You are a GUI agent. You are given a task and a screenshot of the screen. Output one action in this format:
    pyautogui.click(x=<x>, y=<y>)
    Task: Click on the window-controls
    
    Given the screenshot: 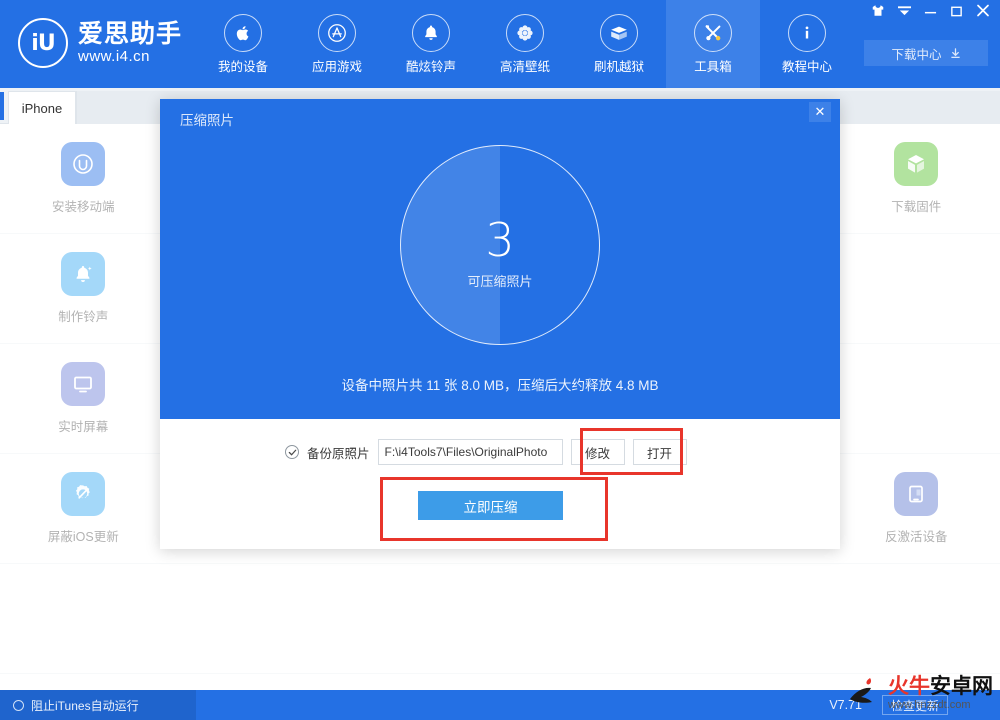 What is the action you would take?
    pyautogui.click(x=930, y=10)
    